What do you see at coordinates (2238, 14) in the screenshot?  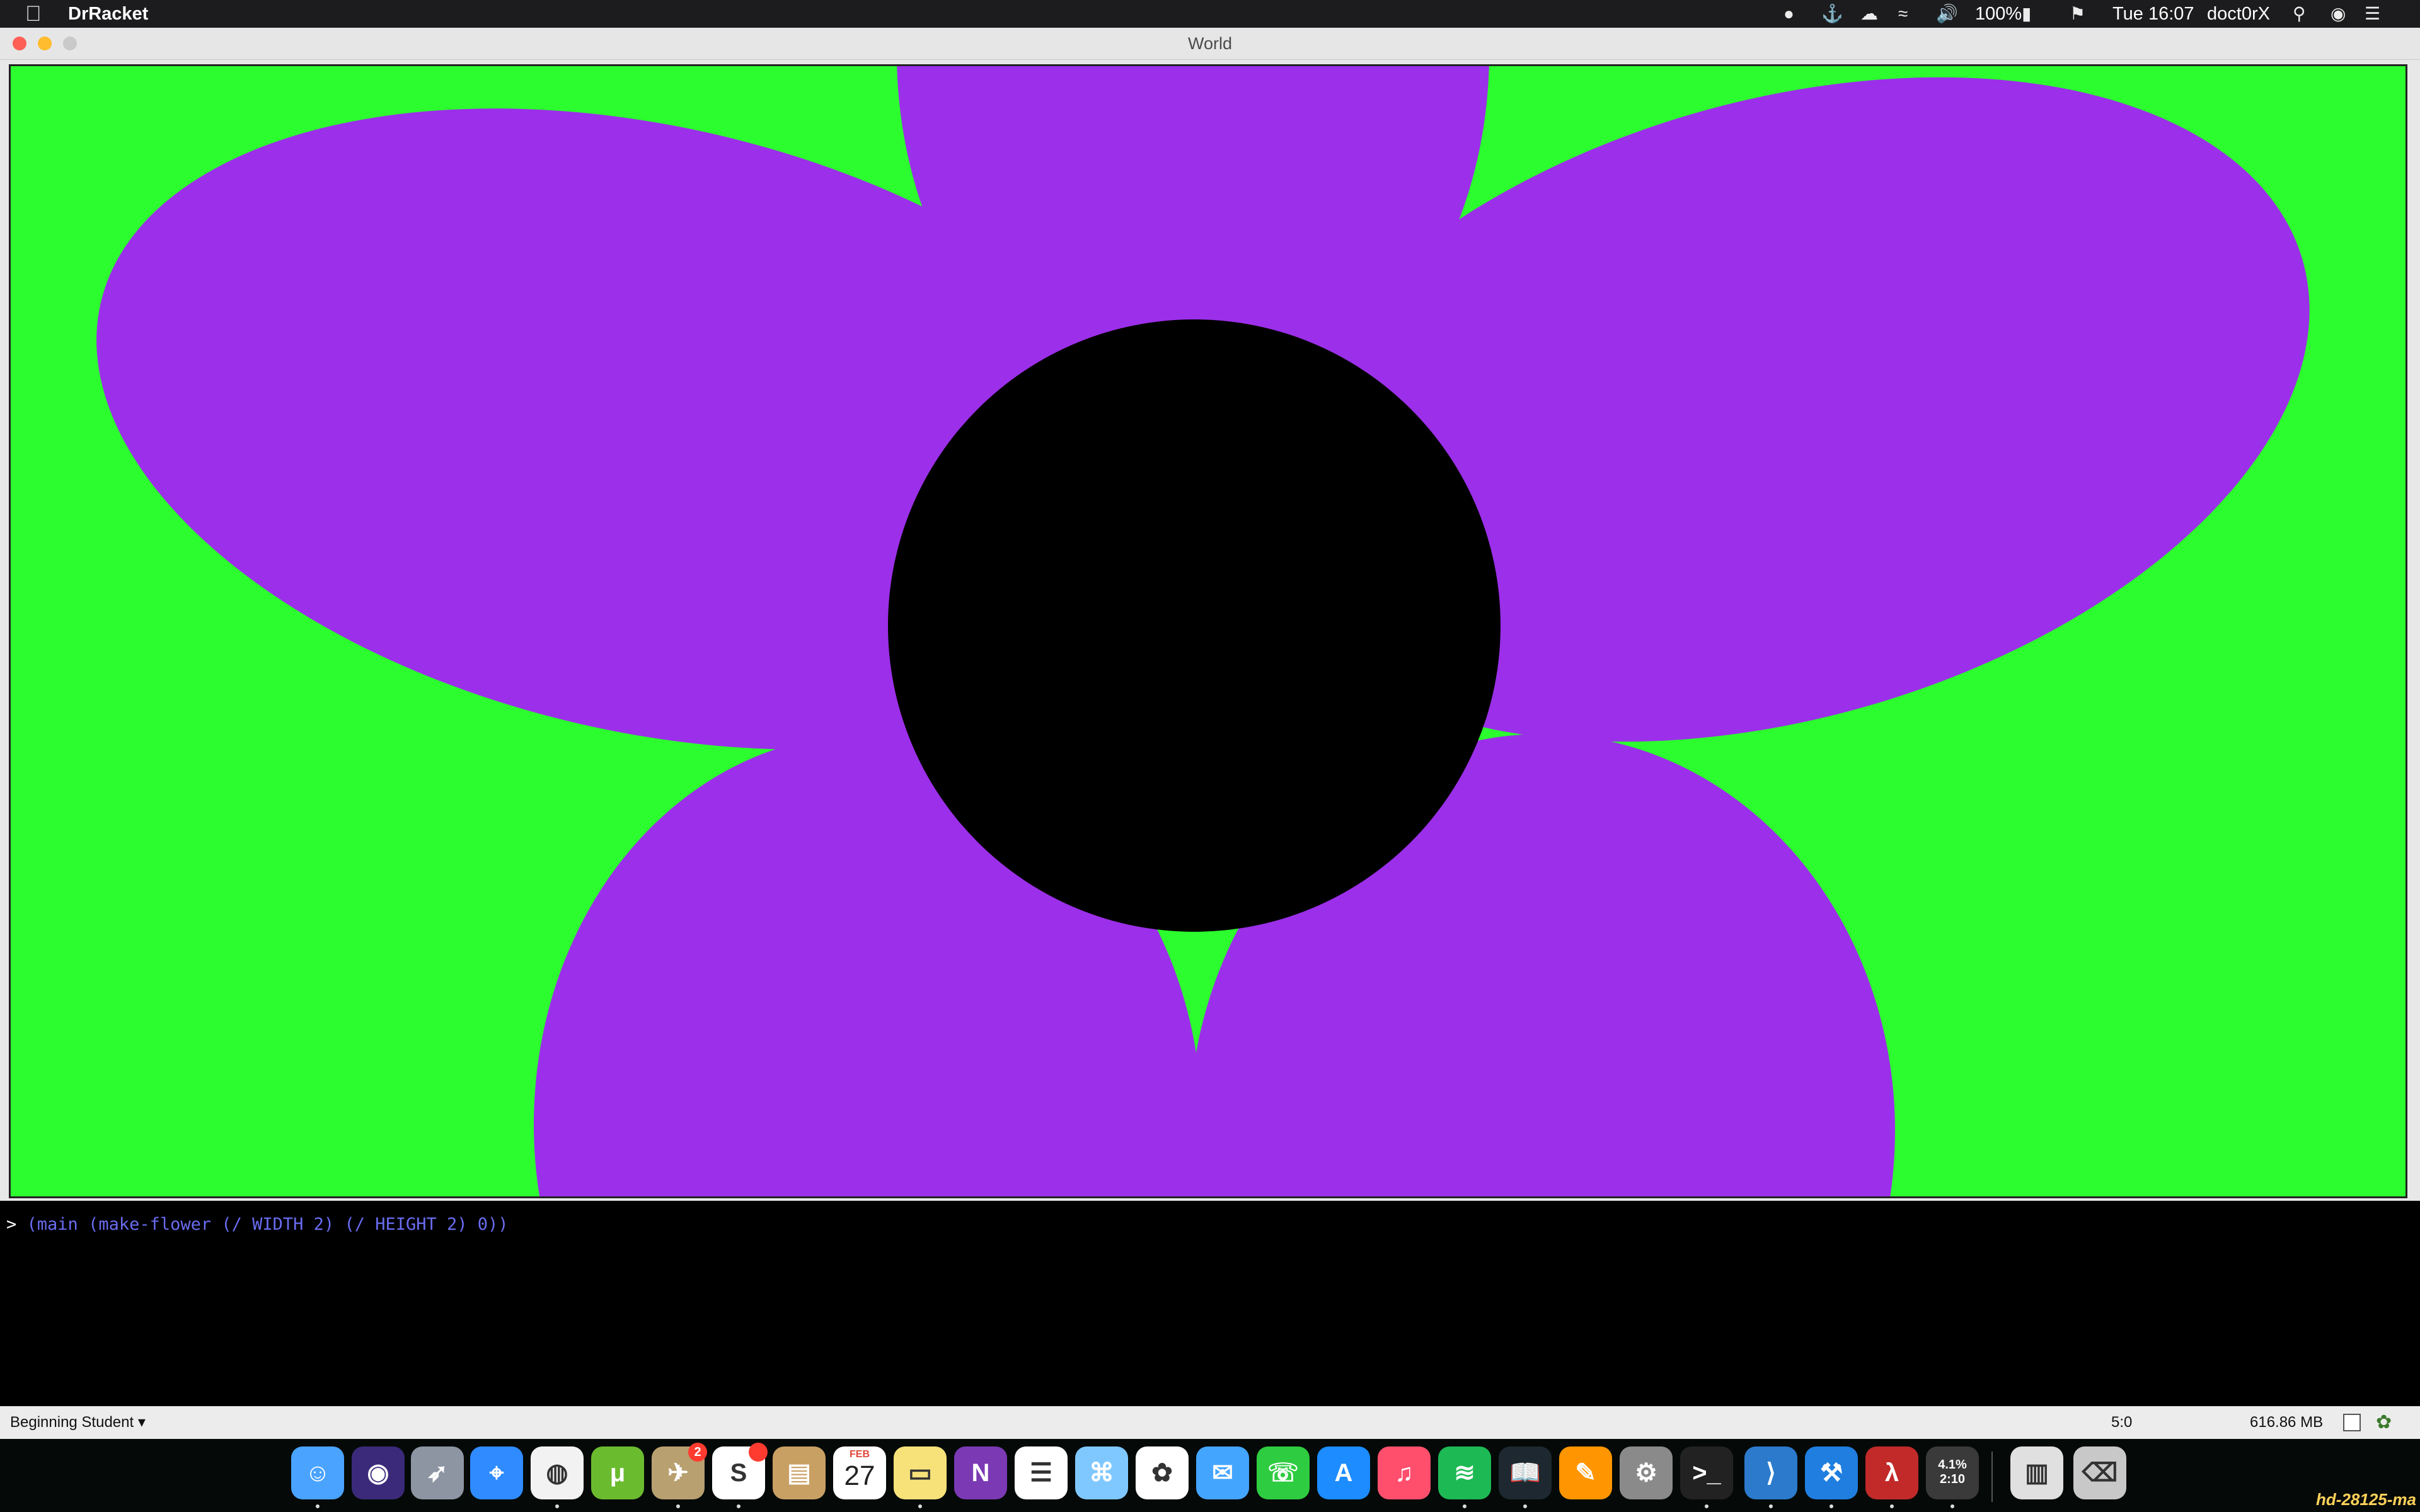 I see `user-name: doct0rX` at bounding box center [2238, 14].